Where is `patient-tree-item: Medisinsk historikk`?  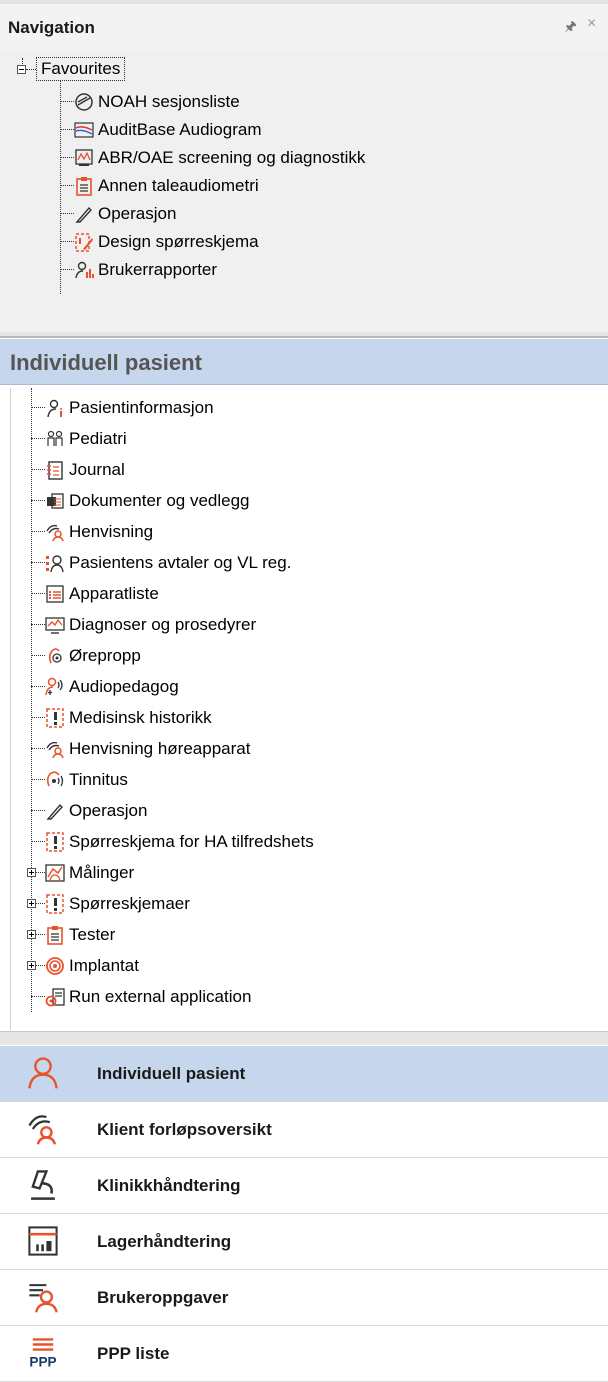
patient-tree-item: Medisinsk historikk is located at coordinates (128, 718).